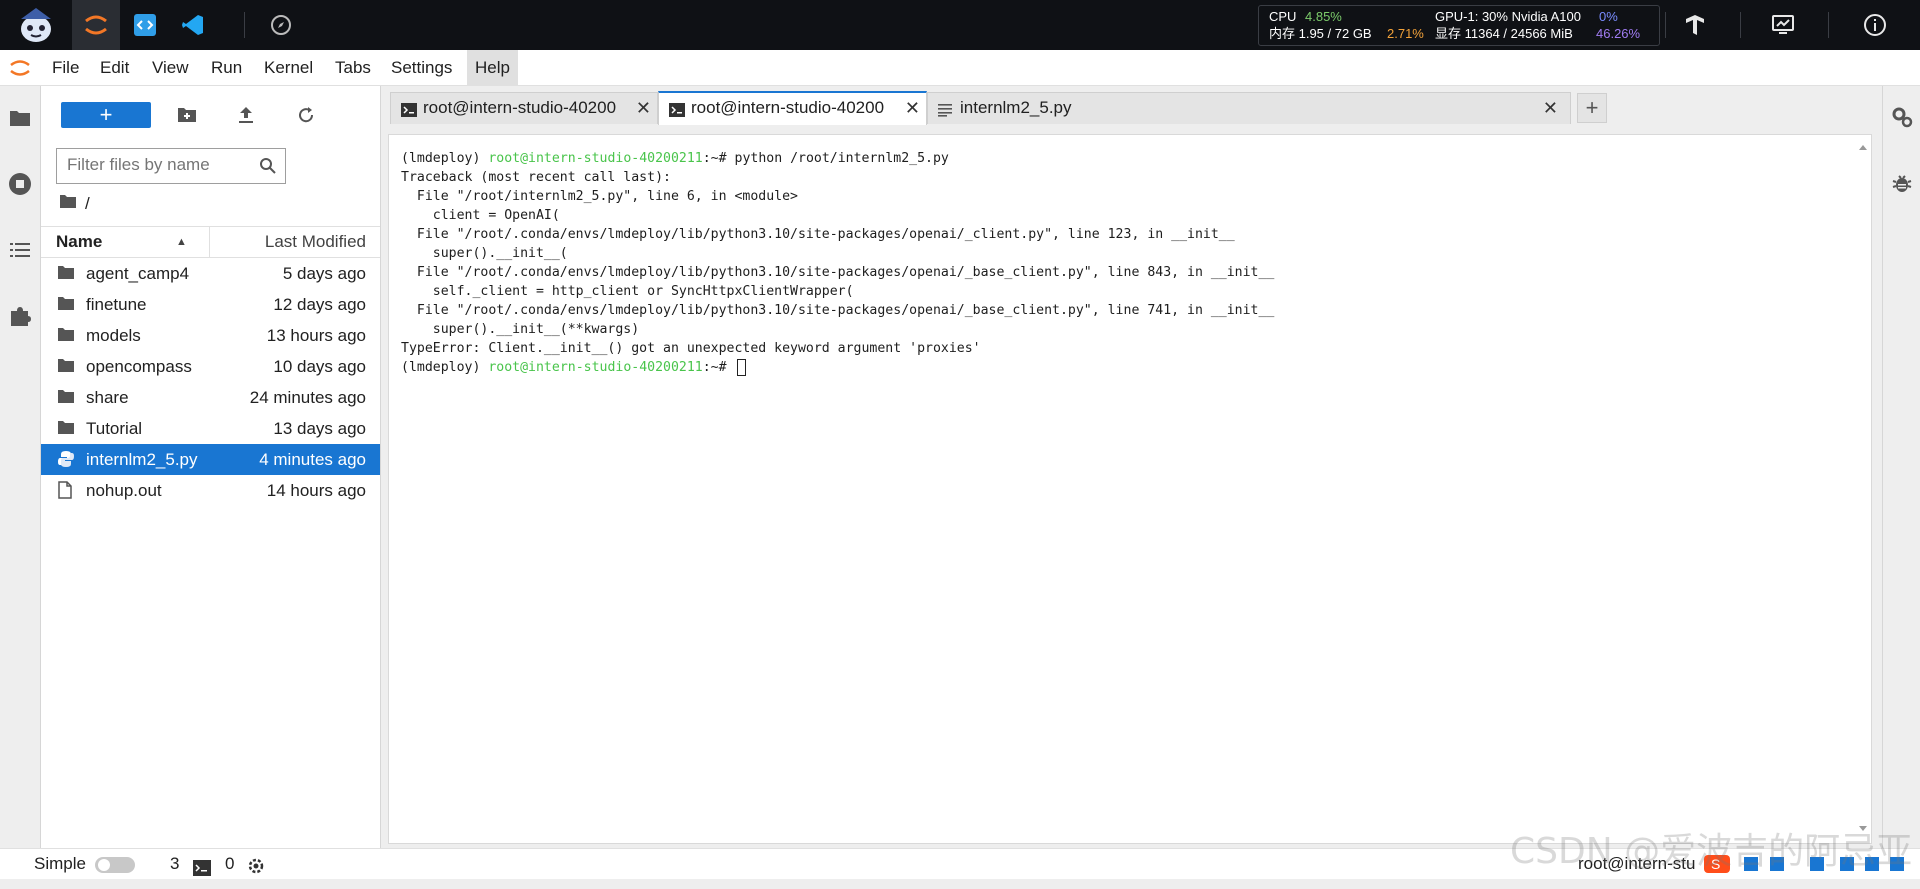  I want to click on compass-icon, so click(281, 25).